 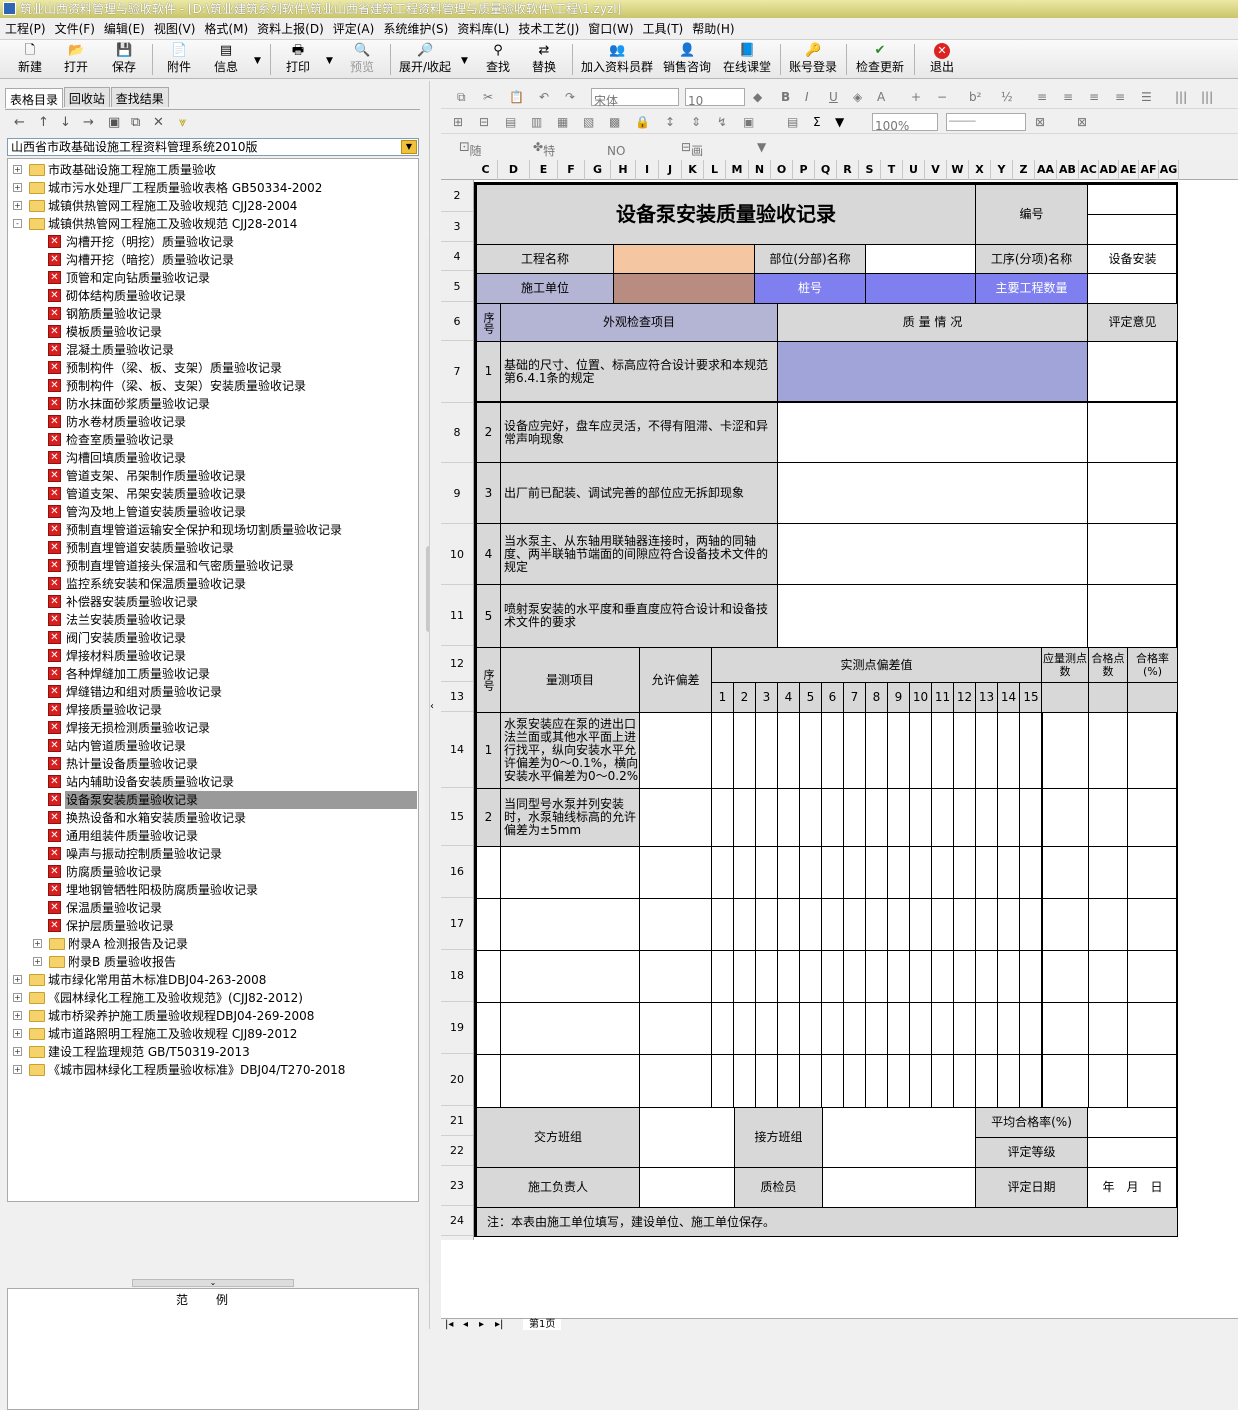 What do you see at coordinates (892, 170) in the screenshot?
I see `column-header-T: T` at bounding box center [892, 170].